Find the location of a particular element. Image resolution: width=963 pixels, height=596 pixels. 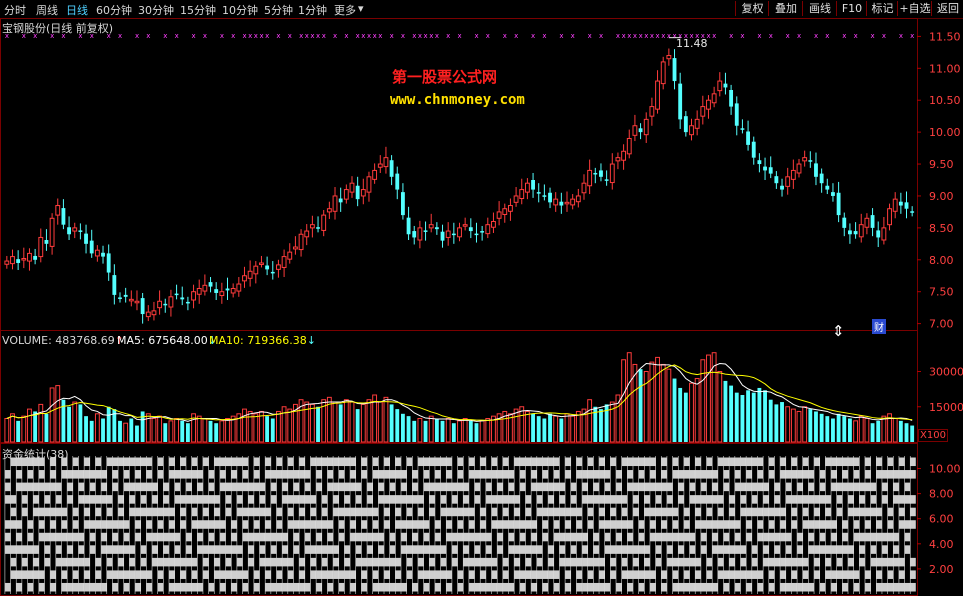

tab-timeframe-7: 5分钟 is located at coordinates (278, 10).